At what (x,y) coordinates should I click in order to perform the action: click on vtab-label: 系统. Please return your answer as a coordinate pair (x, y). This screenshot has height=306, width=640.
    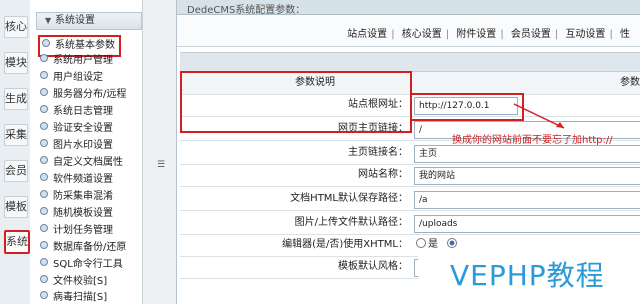
    Looking at the image, I should click on (17, 241).